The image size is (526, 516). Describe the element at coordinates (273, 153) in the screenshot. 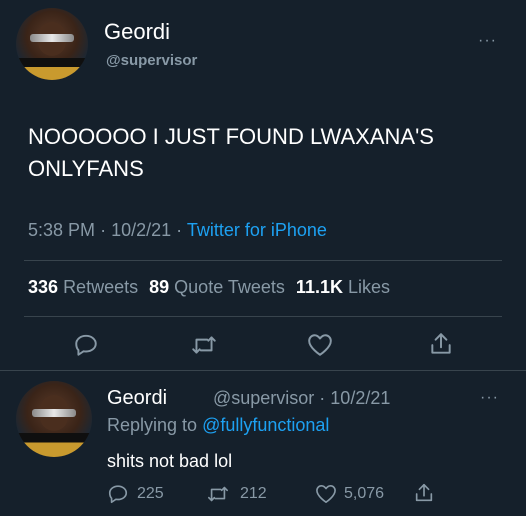

I see `tweet-text: NOOOOOO I JUST FOUND LWAXANA'S ONLYFANS` at that location.